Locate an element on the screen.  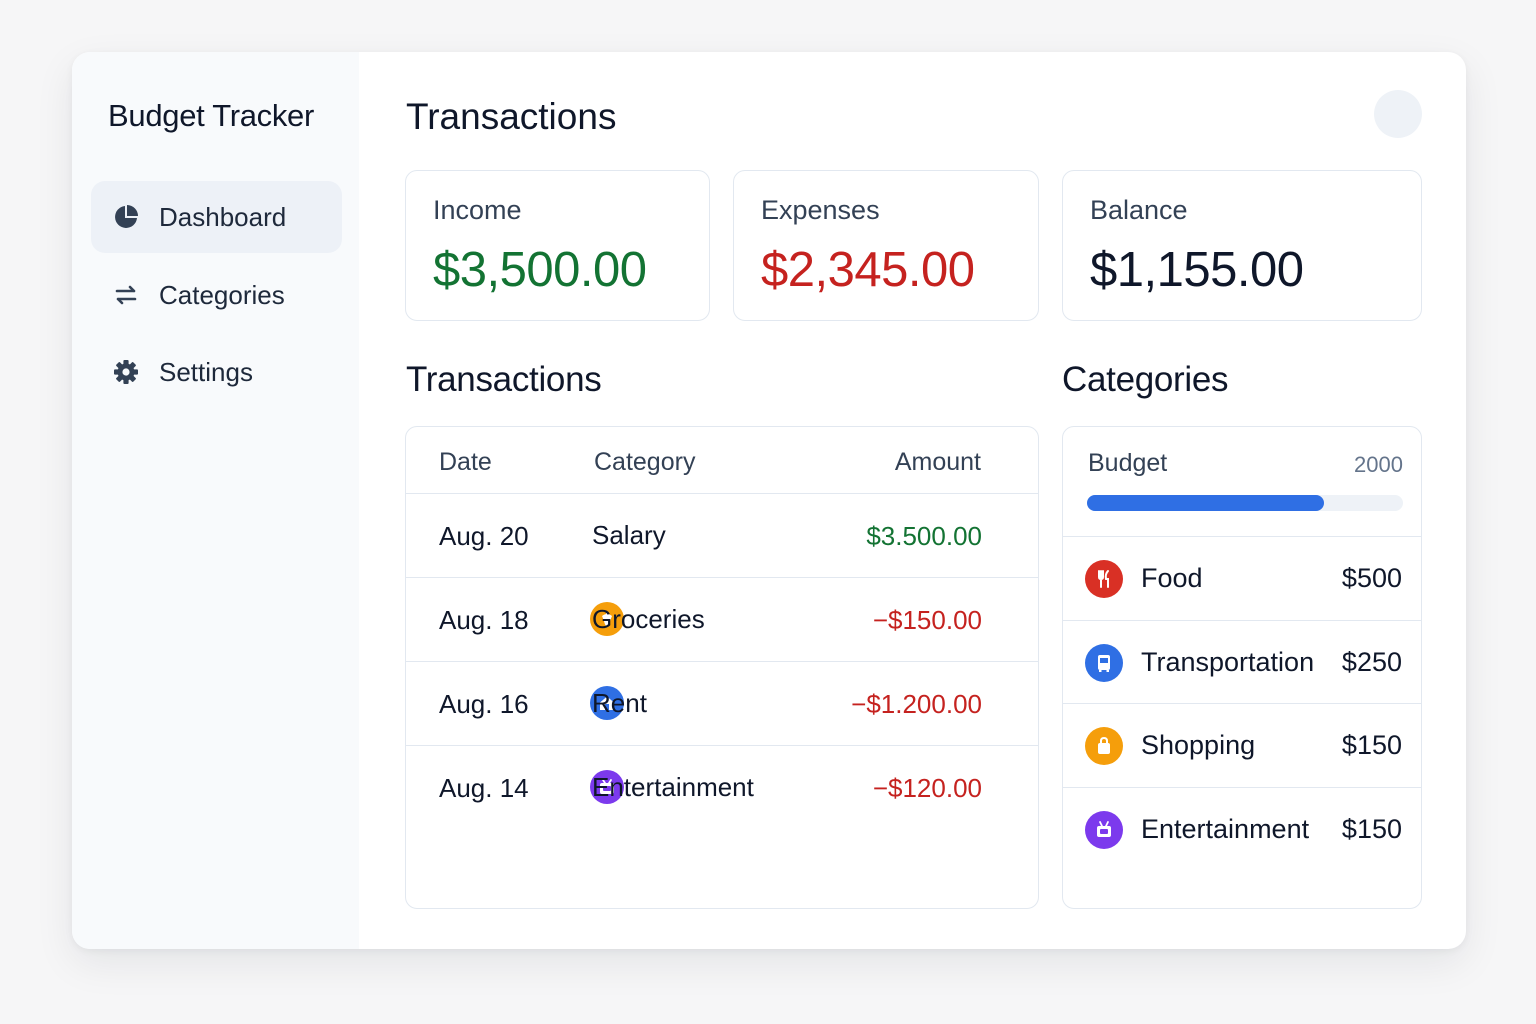
sidebar-item-label: Categories is located at coordinates (222, 294).